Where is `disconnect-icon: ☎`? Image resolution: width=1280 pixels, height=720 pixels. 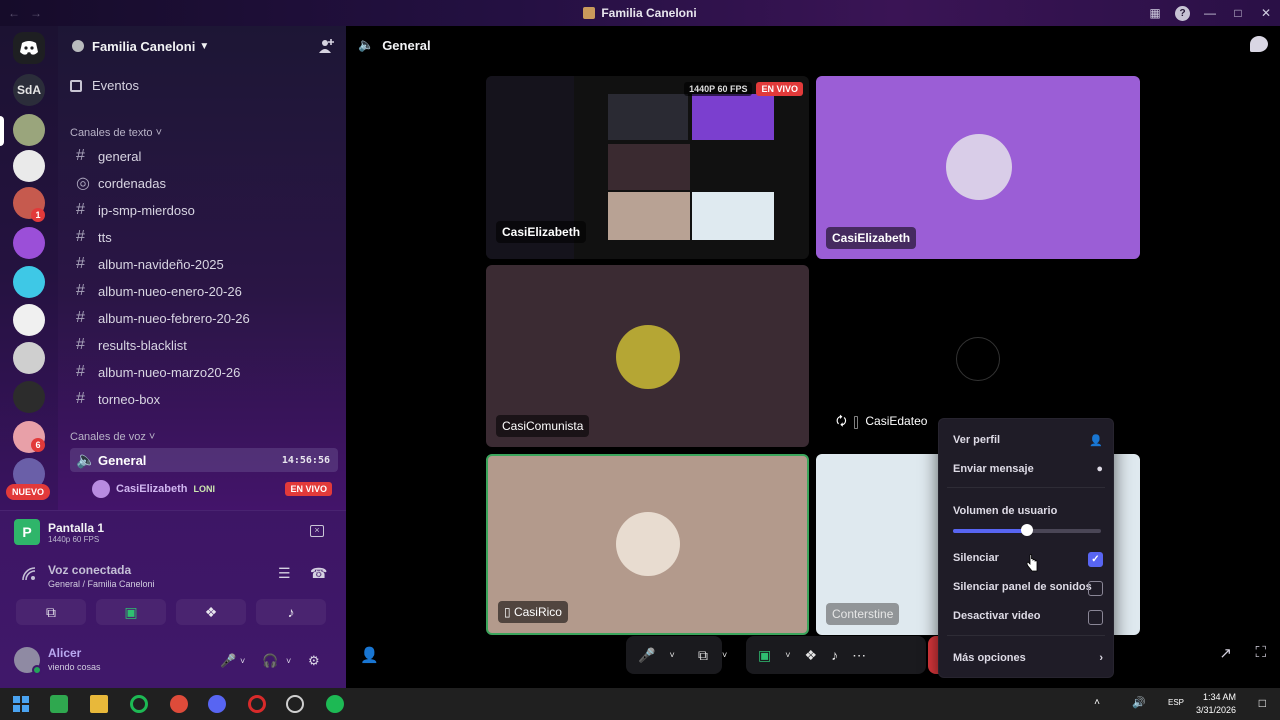 disconnect-icon: ☎ is located at coordinates (318, 573).